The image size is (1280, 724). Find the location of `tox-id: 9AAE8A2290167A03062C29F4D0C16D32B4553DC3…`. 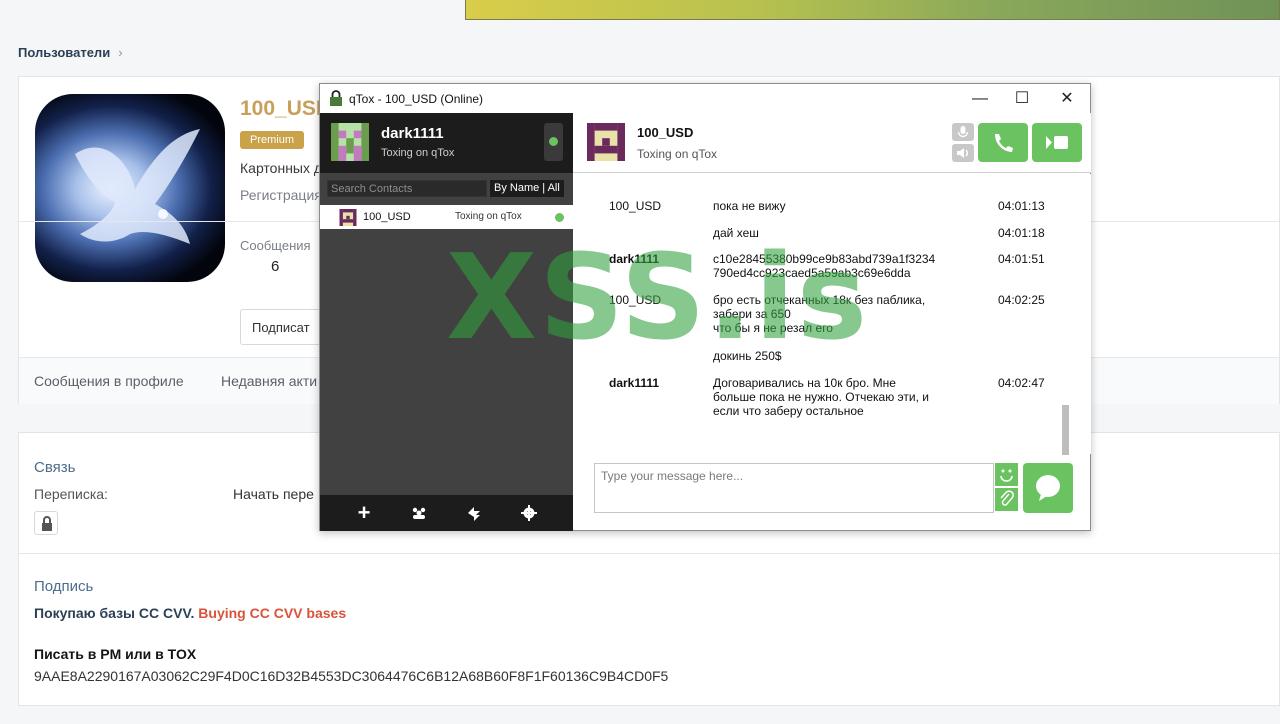

tox-id: 9AAE8A2290167A03062C29F4D0C16D32B4553DC3… is located at coordinates (351, 676).